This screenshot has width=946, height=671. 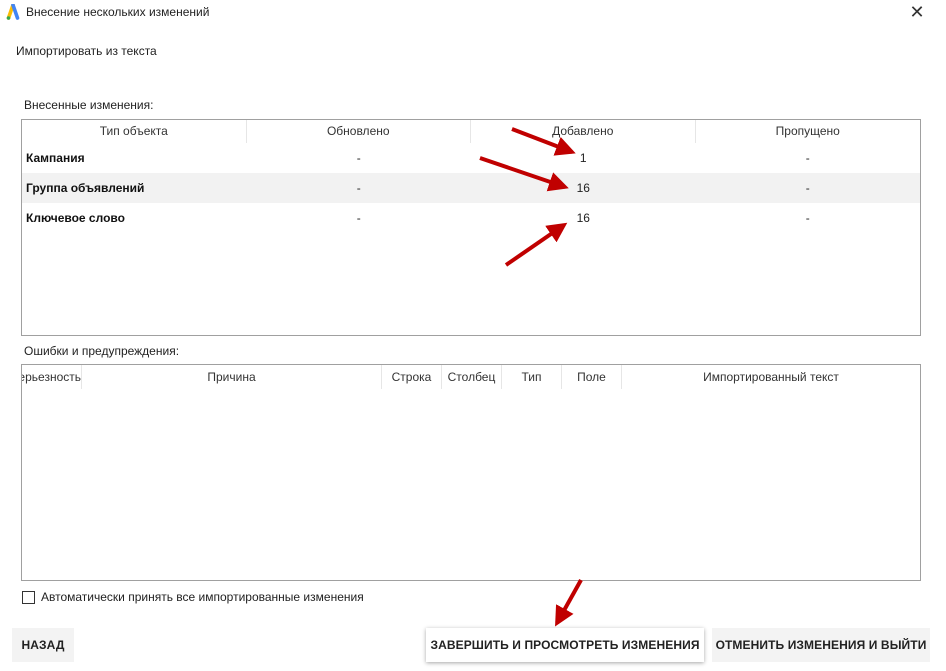 I want to click on table-row: Ключевое слово - 16 -, so click(x=471, y=218).